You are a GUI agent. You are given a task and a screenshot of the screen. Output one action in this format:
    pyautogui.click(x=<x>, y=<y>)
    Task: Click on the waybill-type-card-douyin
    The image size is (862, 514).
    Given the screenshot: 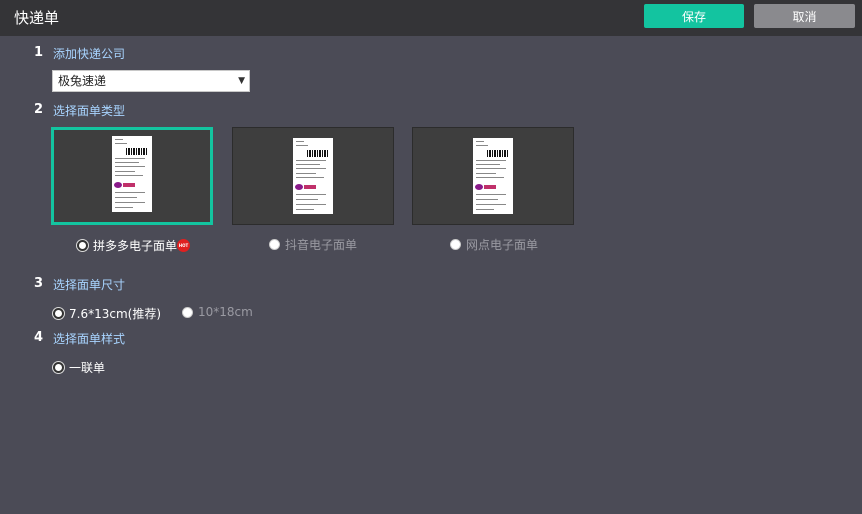 What is the action you would take?
    pyautogui.click(x=313, y=176)
    